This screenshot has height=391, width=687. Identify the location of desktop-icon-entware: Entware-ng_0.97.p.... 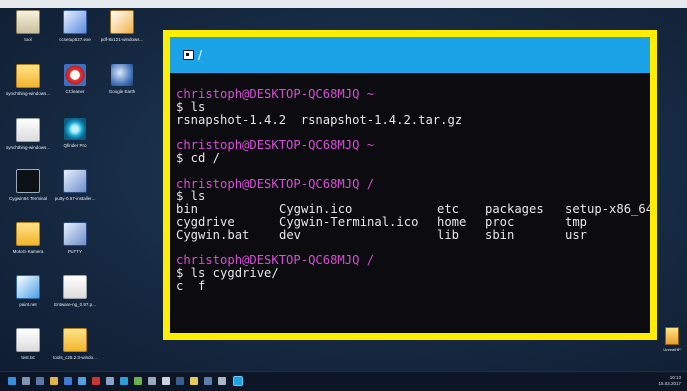
(75, 291).